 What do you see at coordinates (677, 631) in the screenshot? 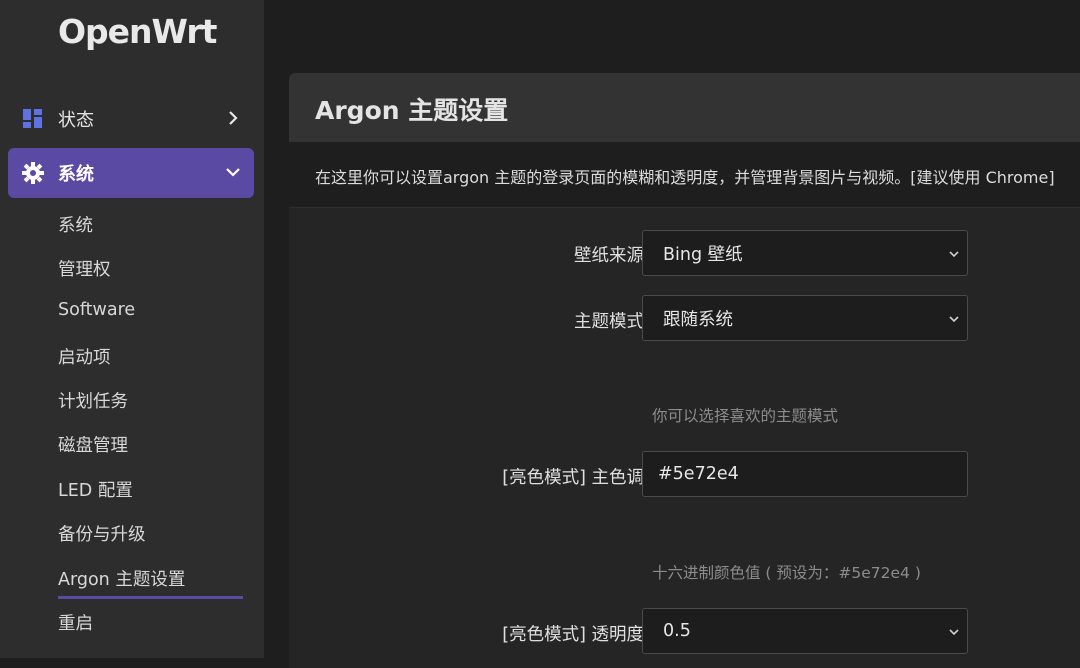
I see `select-value: 0.5` at bounding box center [677, 631].